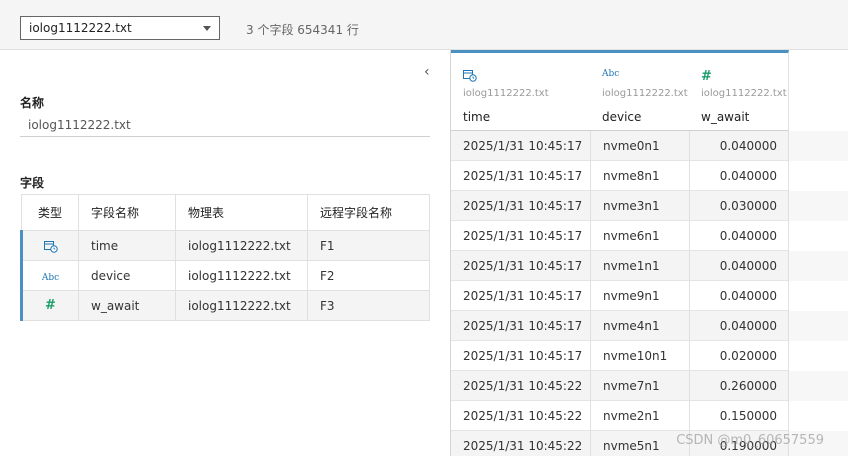 The width and height of the screenshot is (848, 456). I want to click on table-row: 2025/1/31 10:45:17 nvme9n1 0.040000, so click(620, 296).